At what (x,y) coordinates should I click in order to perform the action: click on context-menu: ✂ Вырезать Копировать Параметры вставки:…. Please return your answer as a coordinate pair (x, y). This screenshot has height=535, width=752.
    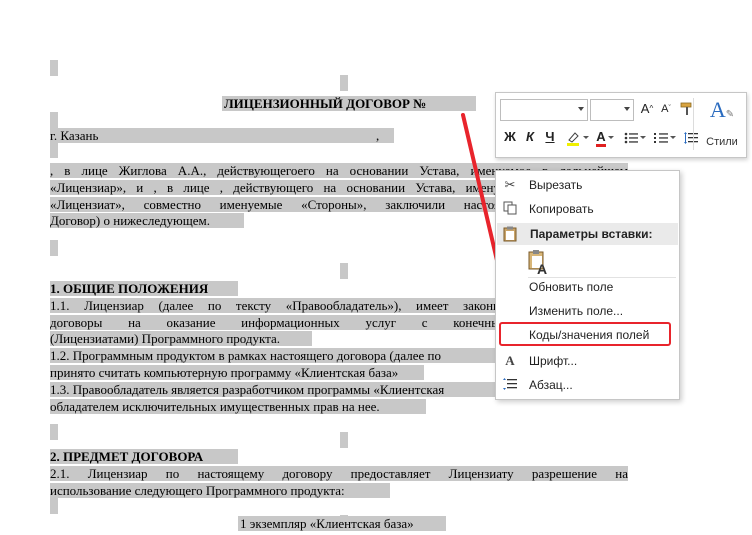
    Looking at the image, I should click on (587, 285).